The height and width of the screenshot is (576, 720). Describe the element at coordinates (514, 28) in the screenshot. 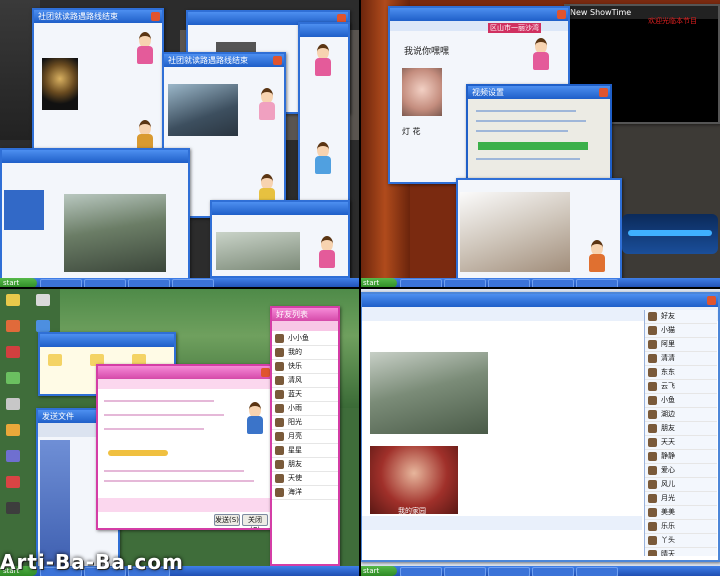

I see `chat-header-text: 区山市一丽沙湾` at that location.